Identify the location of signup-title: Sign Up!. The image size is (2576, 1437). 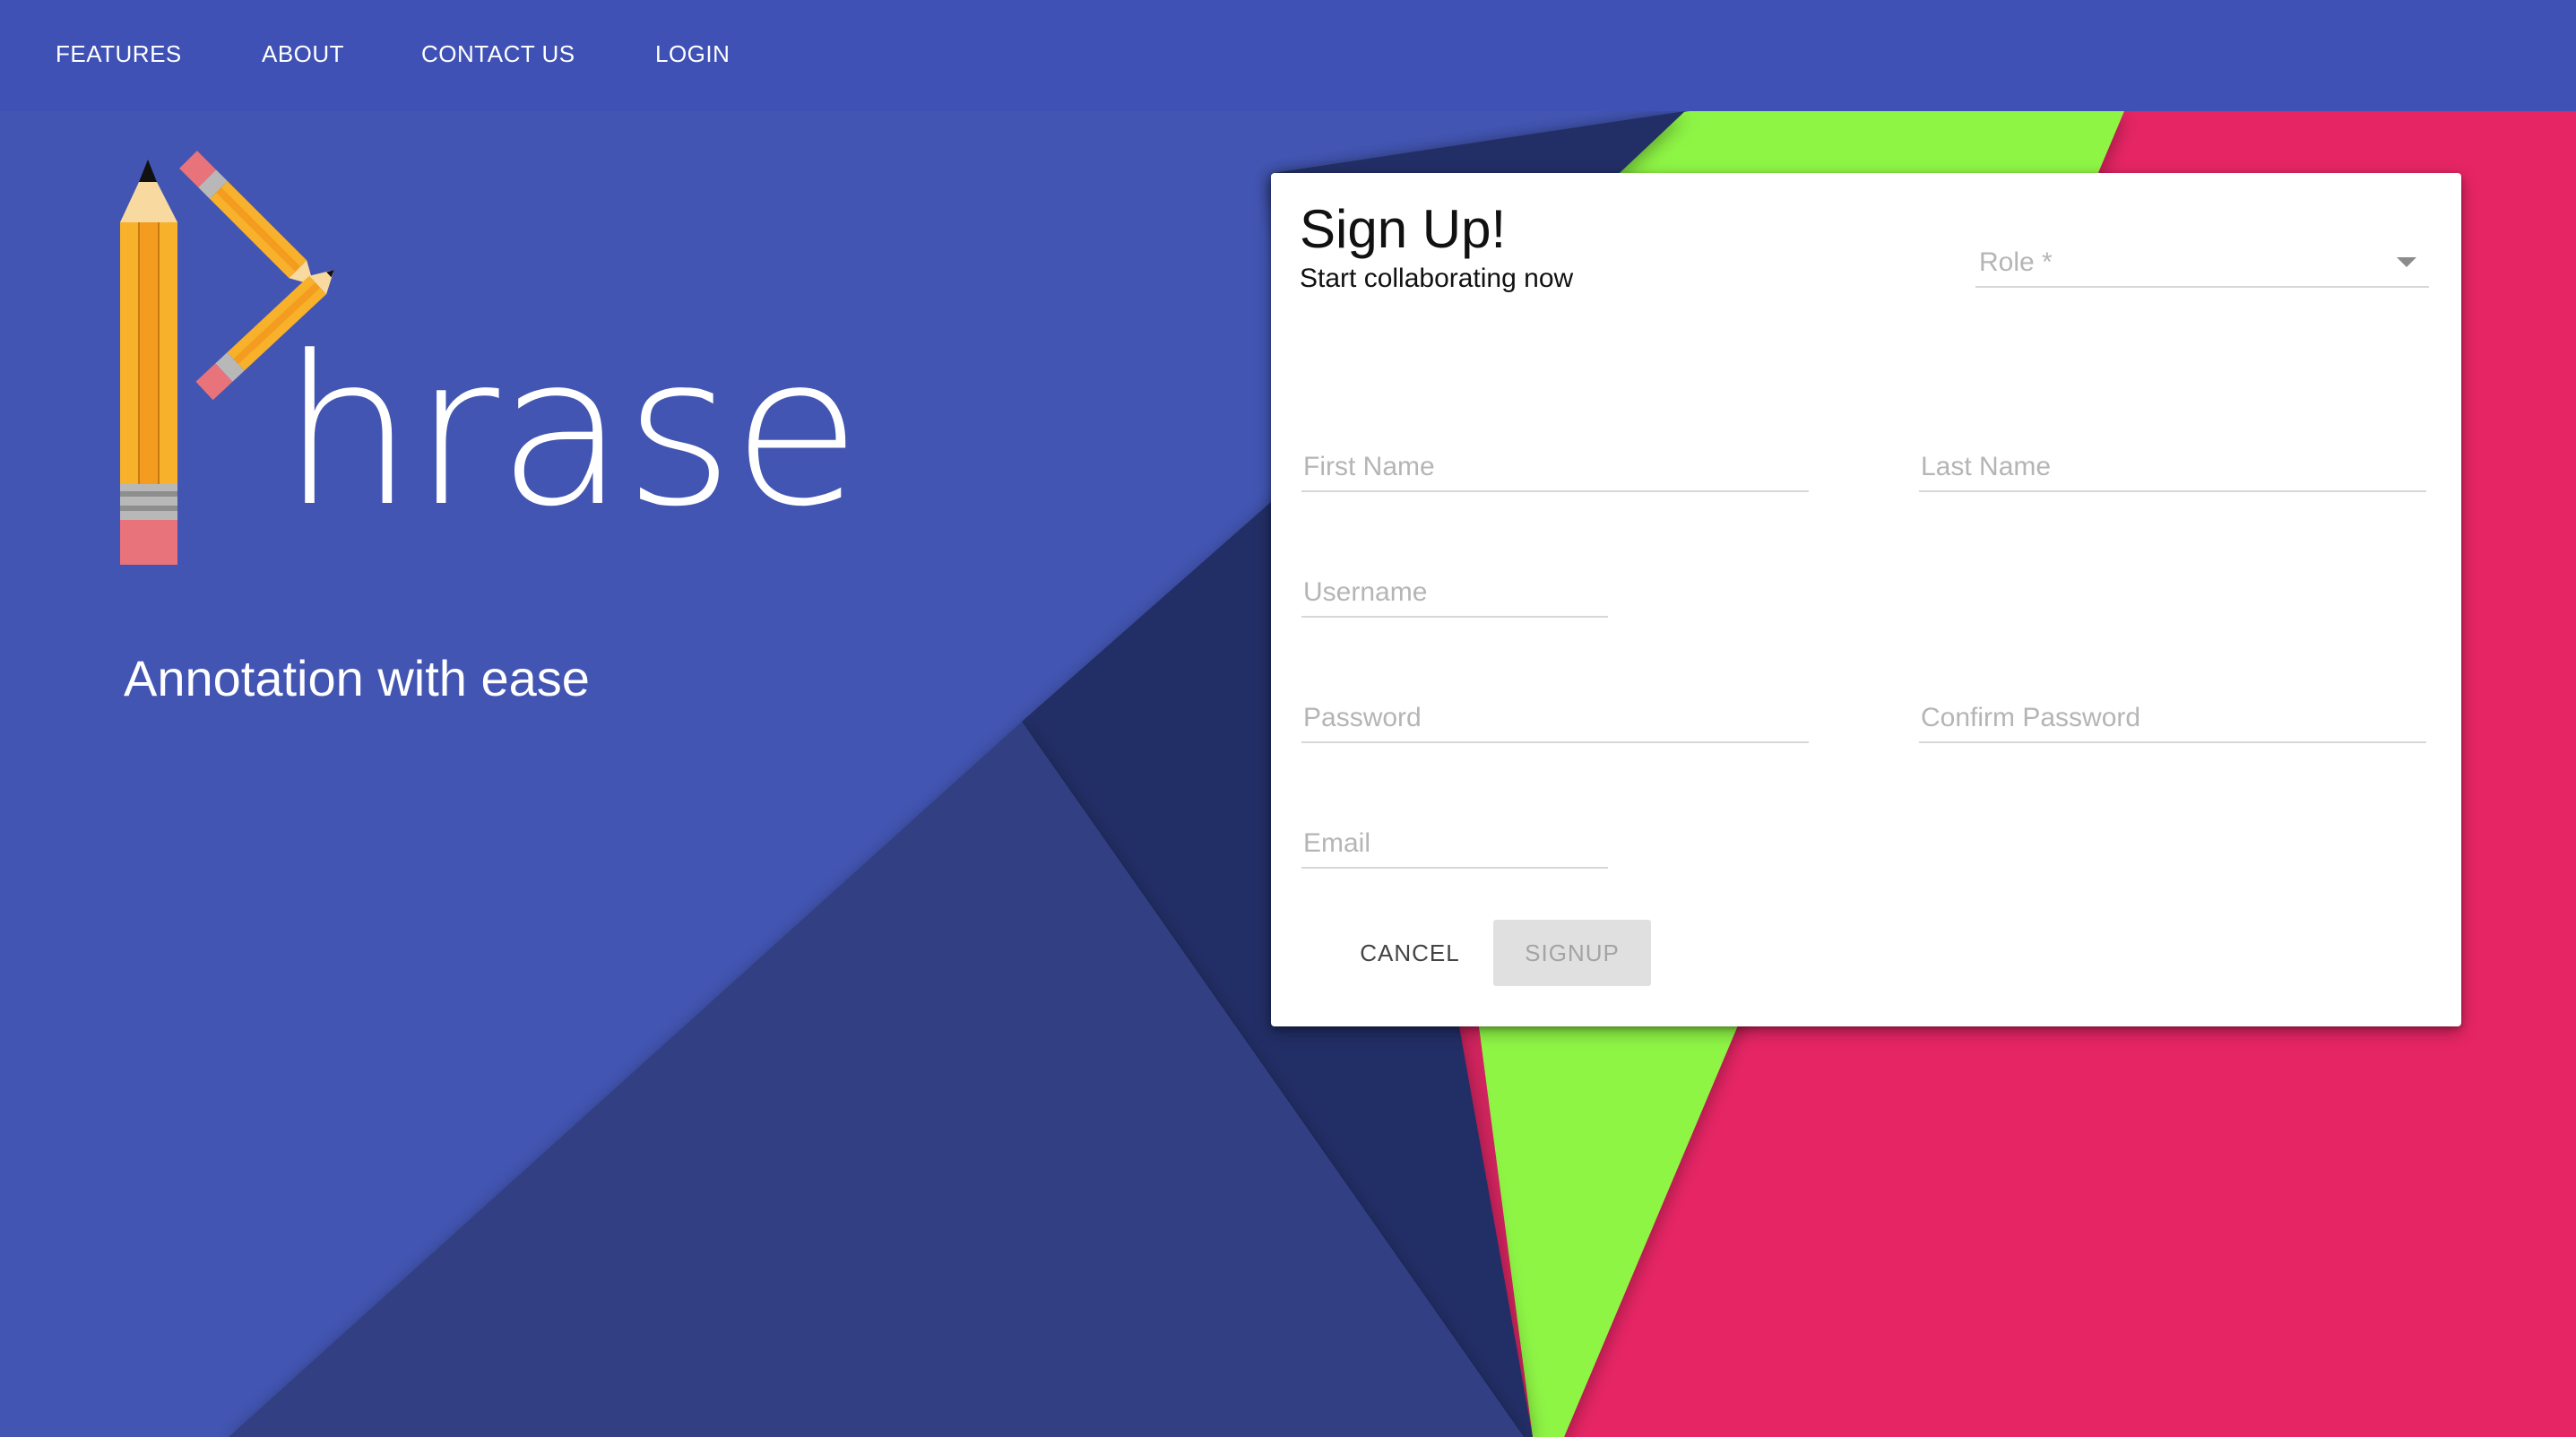
(1403, 229).